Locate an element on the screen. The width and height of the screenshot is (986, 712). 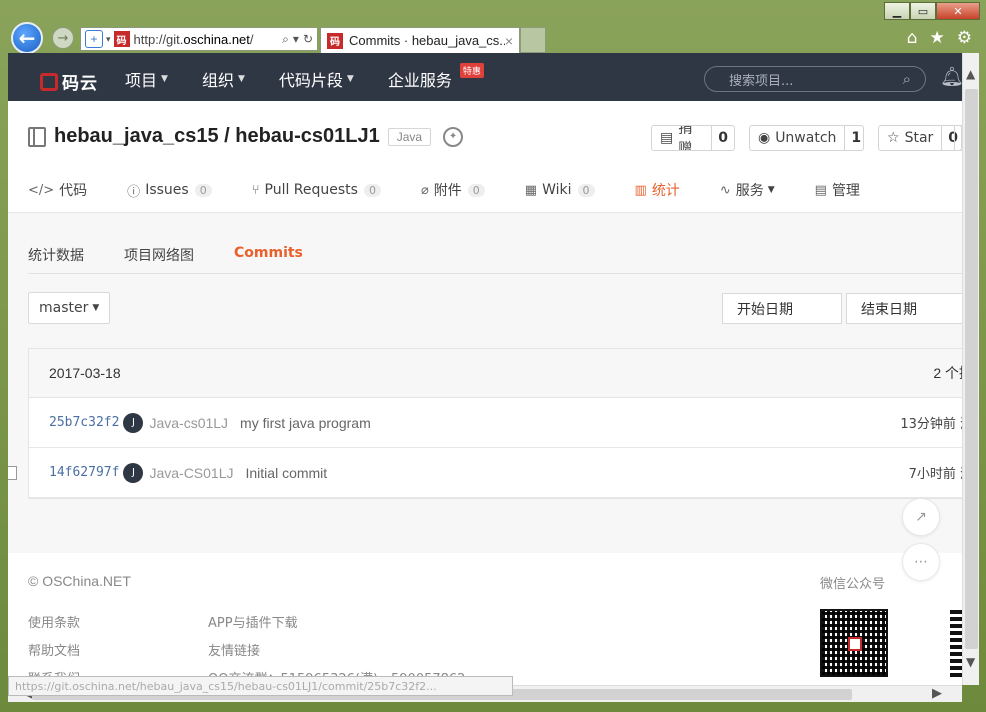
footer-link-friends: 友情链接 is located at coordinates (234, 649).